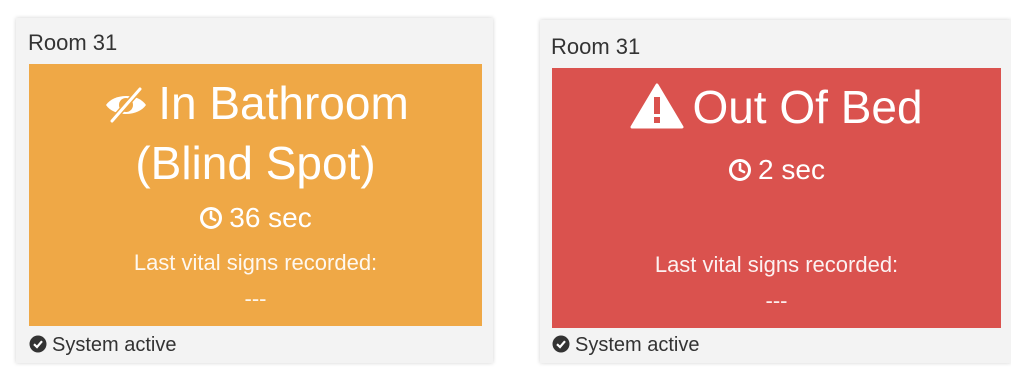  I want to click on warning-icon, so click(657, 111).